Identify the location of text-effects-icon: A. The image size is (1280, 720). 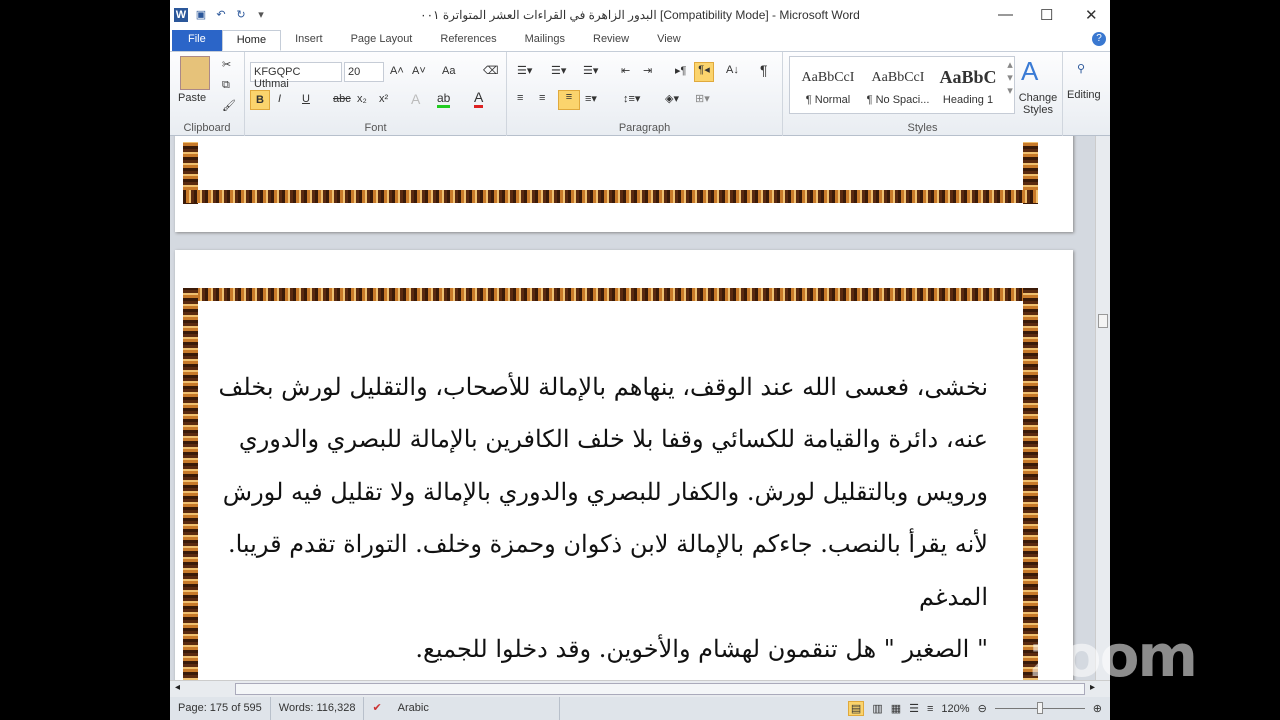
(415, 99).